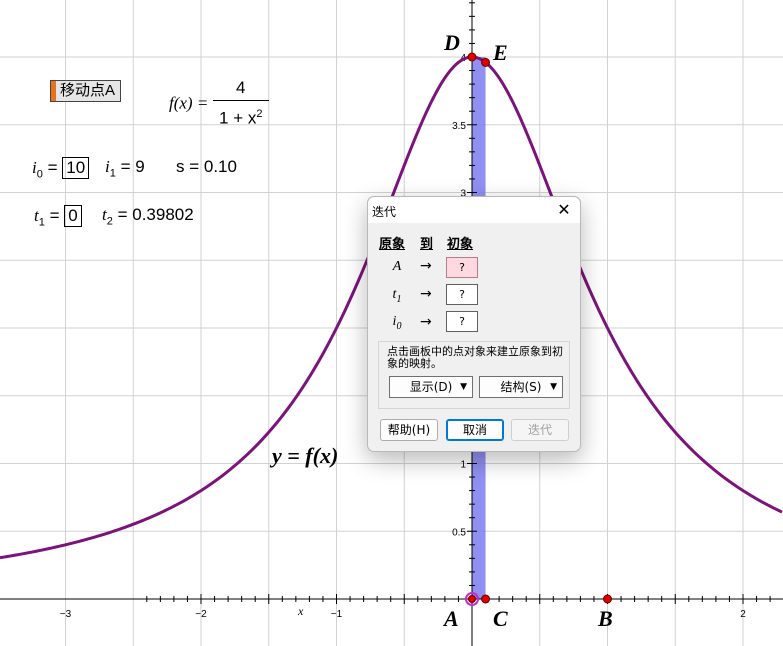 The width and height of the screenshot is (783, 646). I want to click on denominator-base: 1 + x, so click(238, 118).